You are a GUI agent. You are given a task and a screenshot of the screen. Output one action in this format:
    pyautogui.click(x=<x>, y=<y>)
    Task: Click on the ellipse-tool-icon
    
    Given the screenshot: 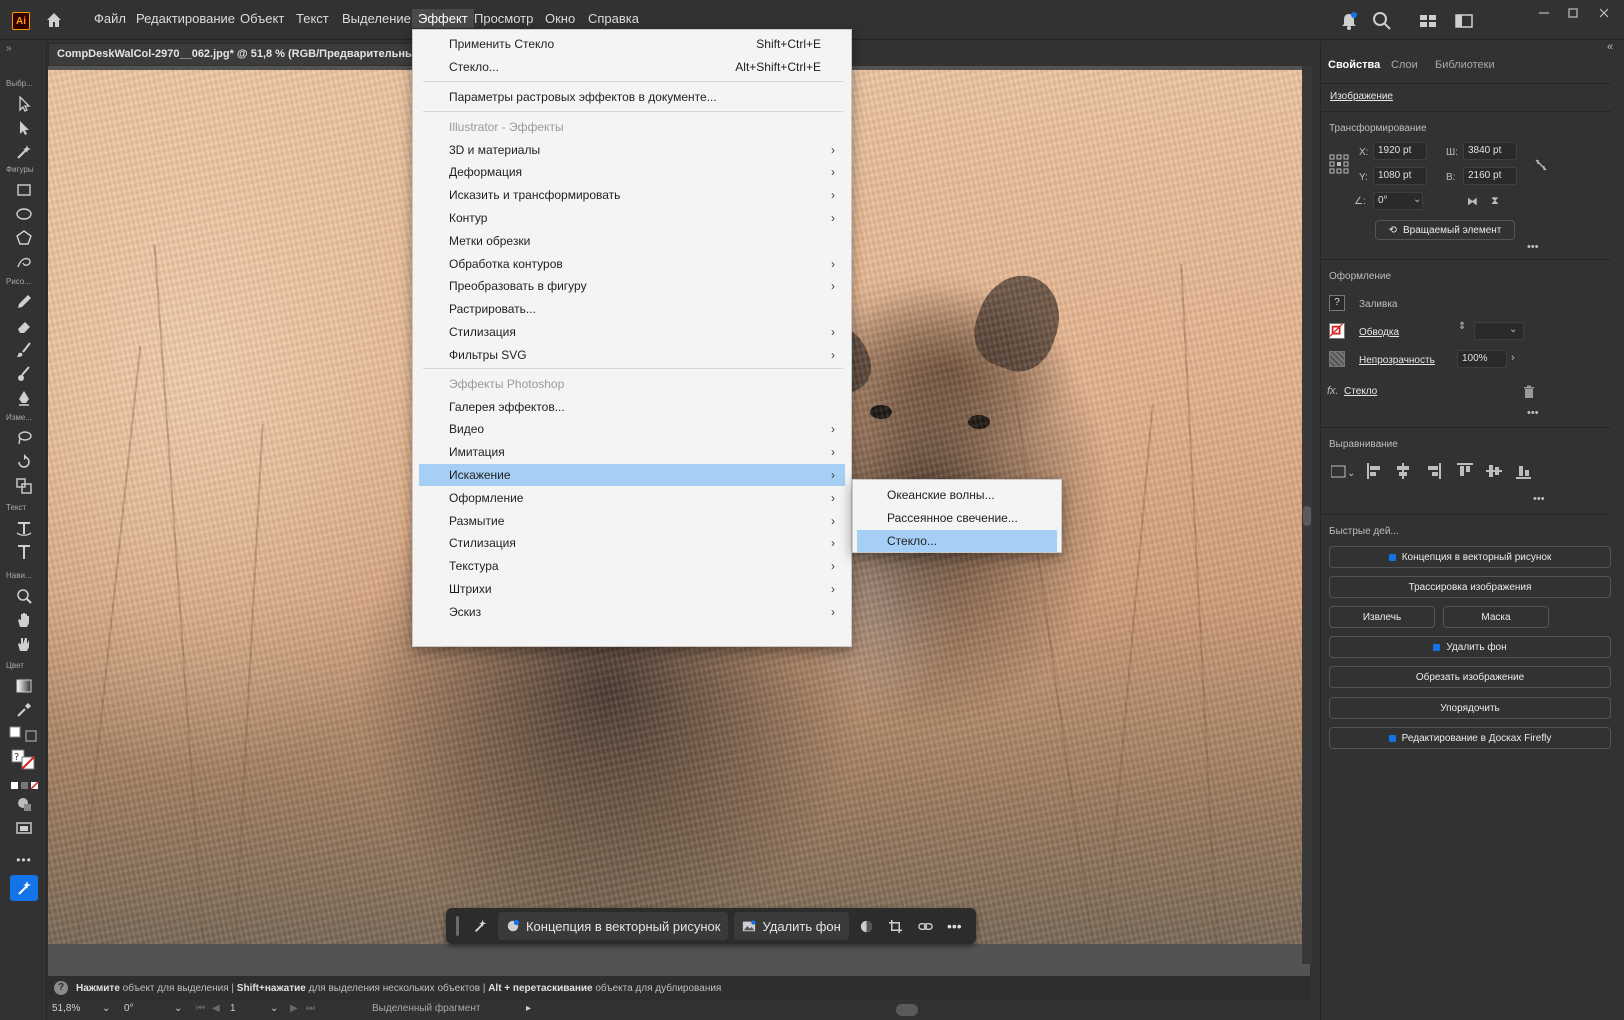 What is the action you would take?
    pyautogui.click(x=24, y=214)
    